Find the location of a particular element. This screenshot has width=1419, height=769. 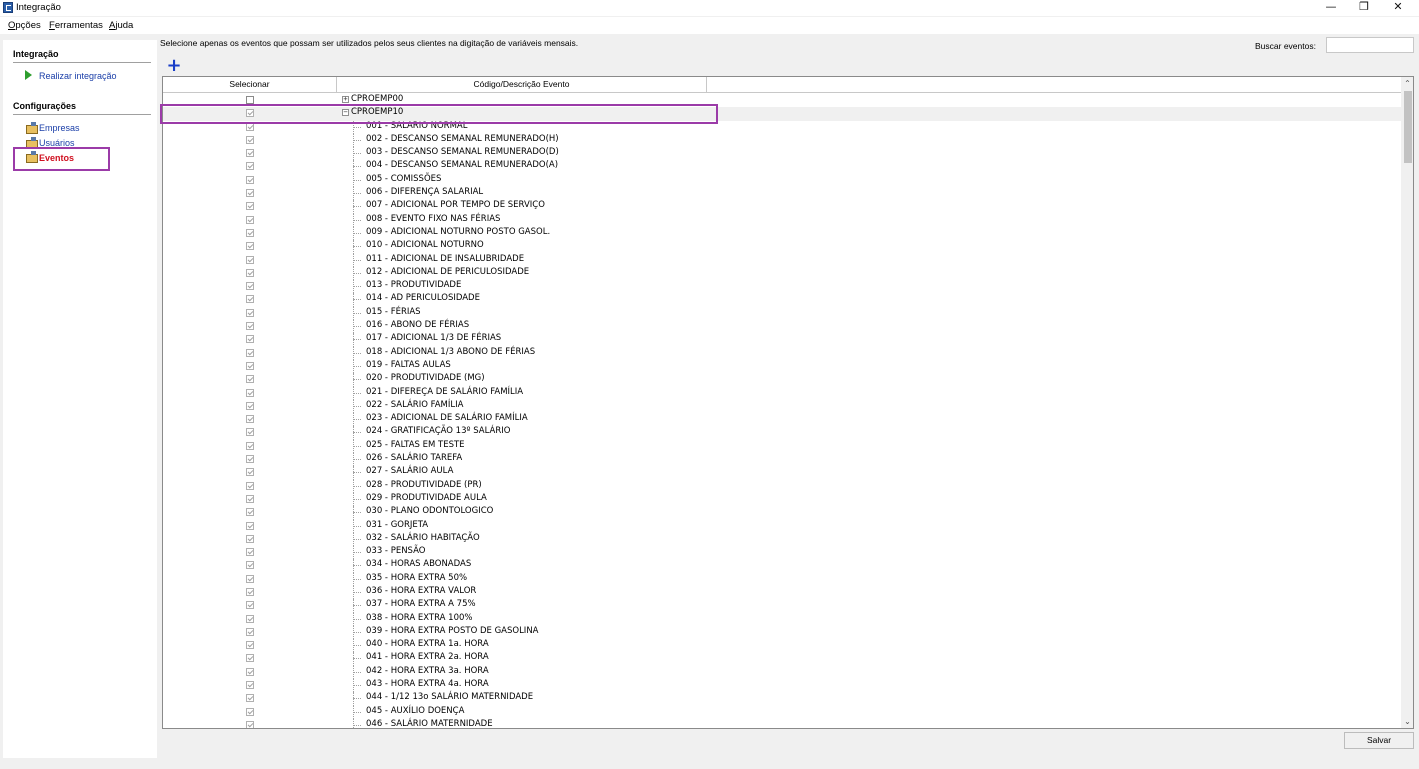

event-row: 038 - HORA EXTRA 100% is located at coordinates (782, 619).